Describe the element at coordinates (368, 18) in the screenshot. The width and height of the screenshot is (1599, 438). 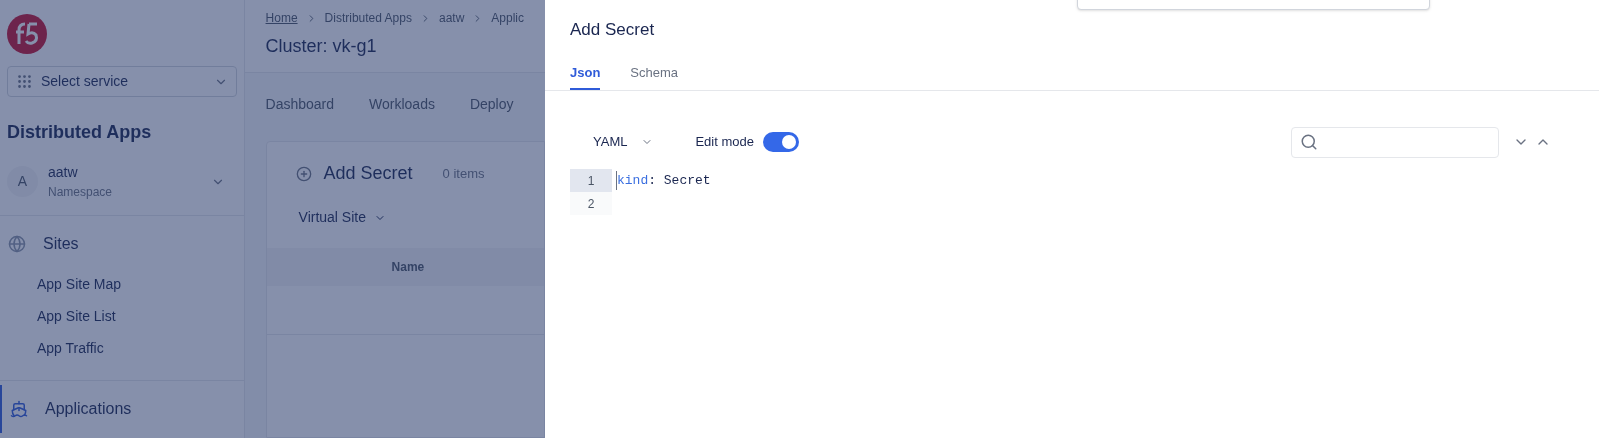
I see `breadcrumb: Distributed Apps` at that location.